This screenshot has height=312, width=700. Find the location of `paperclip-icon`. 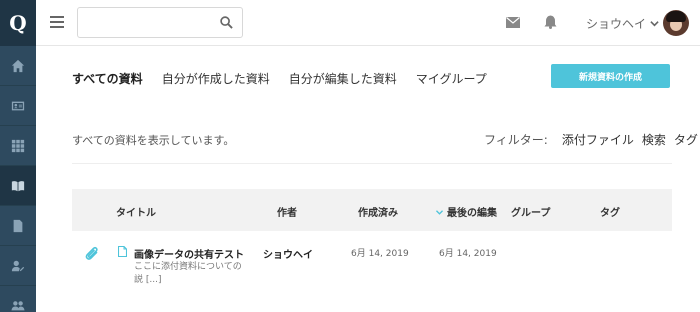

paperclip-icon is located at coordinates (92, 253).